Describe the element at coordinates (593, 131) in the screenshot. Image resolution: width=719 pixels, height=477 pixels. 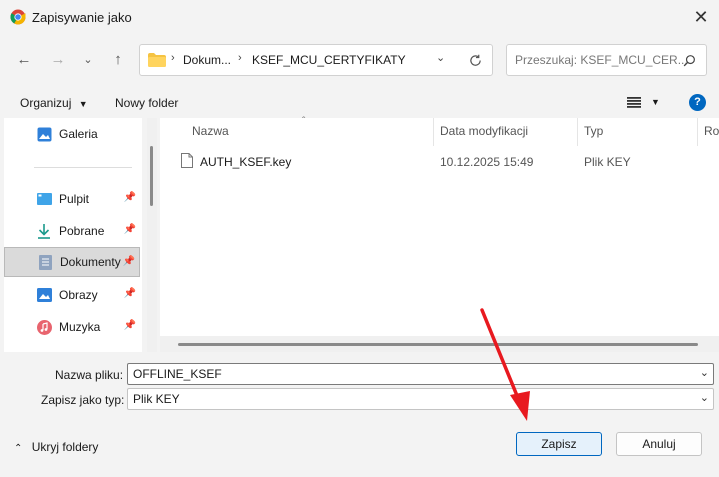
I see `column-header-type: Typ` at that location.